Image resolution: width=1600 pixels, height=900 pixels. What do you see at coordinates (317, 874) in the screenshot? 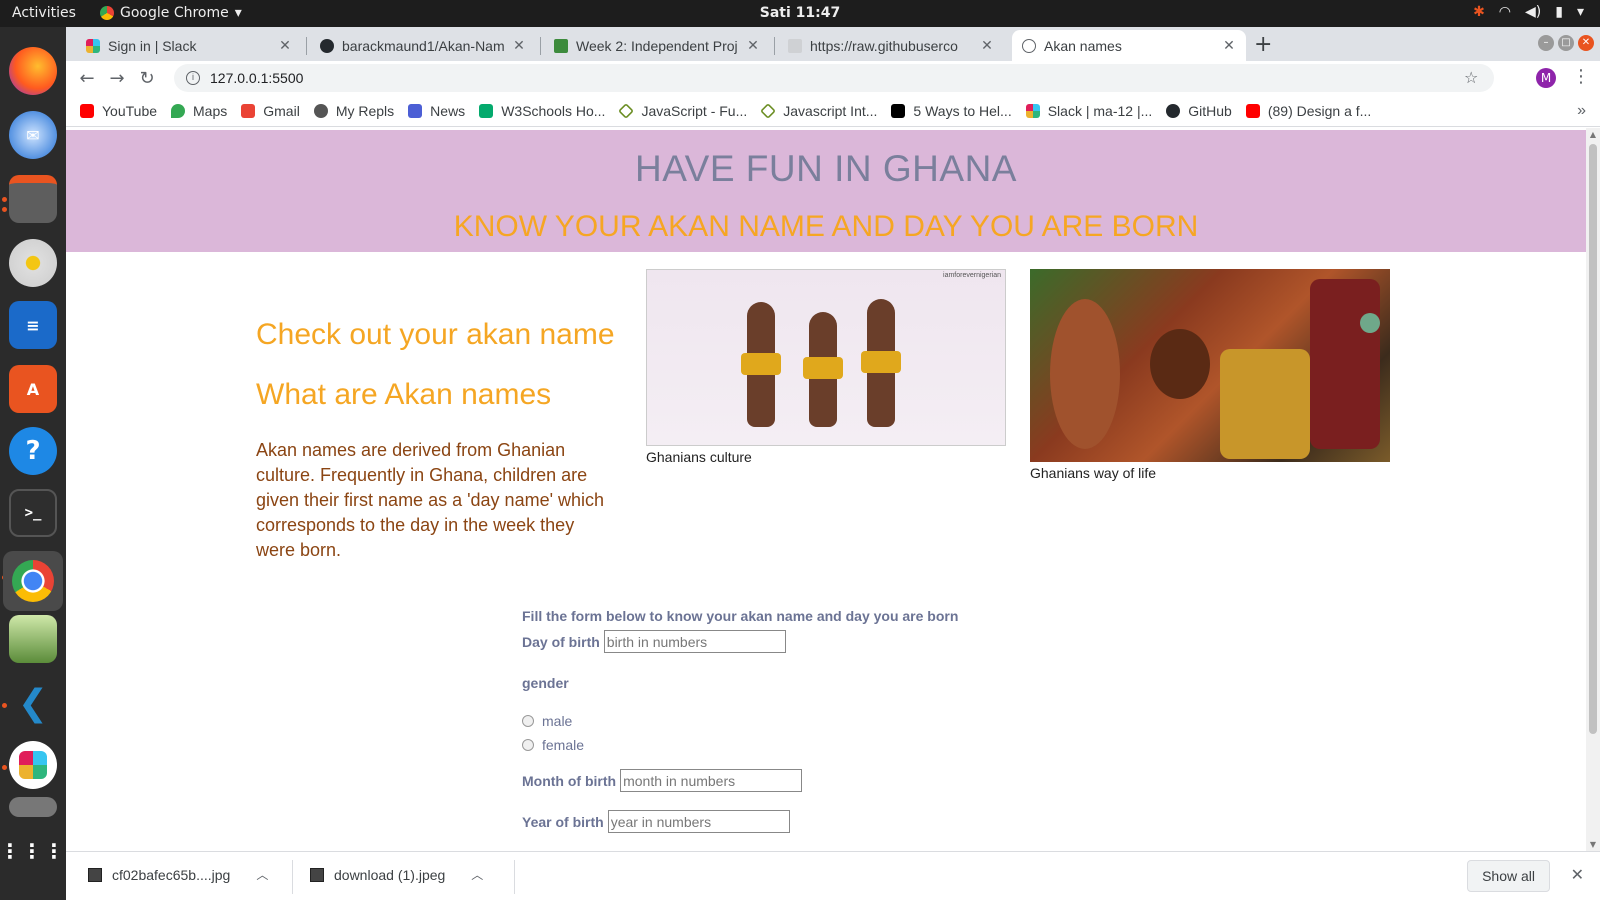
I see `image-file-icon` at bounding box center [317, 874].